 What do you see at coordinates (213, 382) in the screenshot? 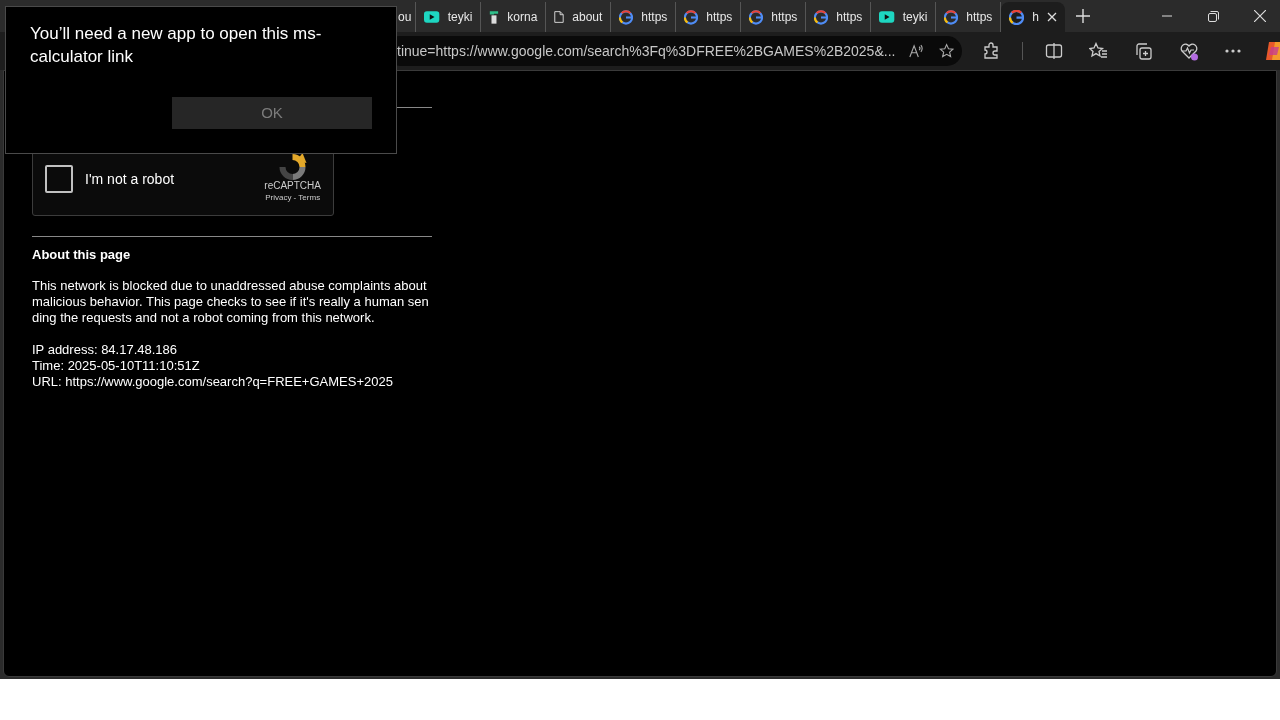
I see `url-line-text: URL: https://www.google.com/search?q=FREE+GAMES+2025` at bounding box center [213, 382].